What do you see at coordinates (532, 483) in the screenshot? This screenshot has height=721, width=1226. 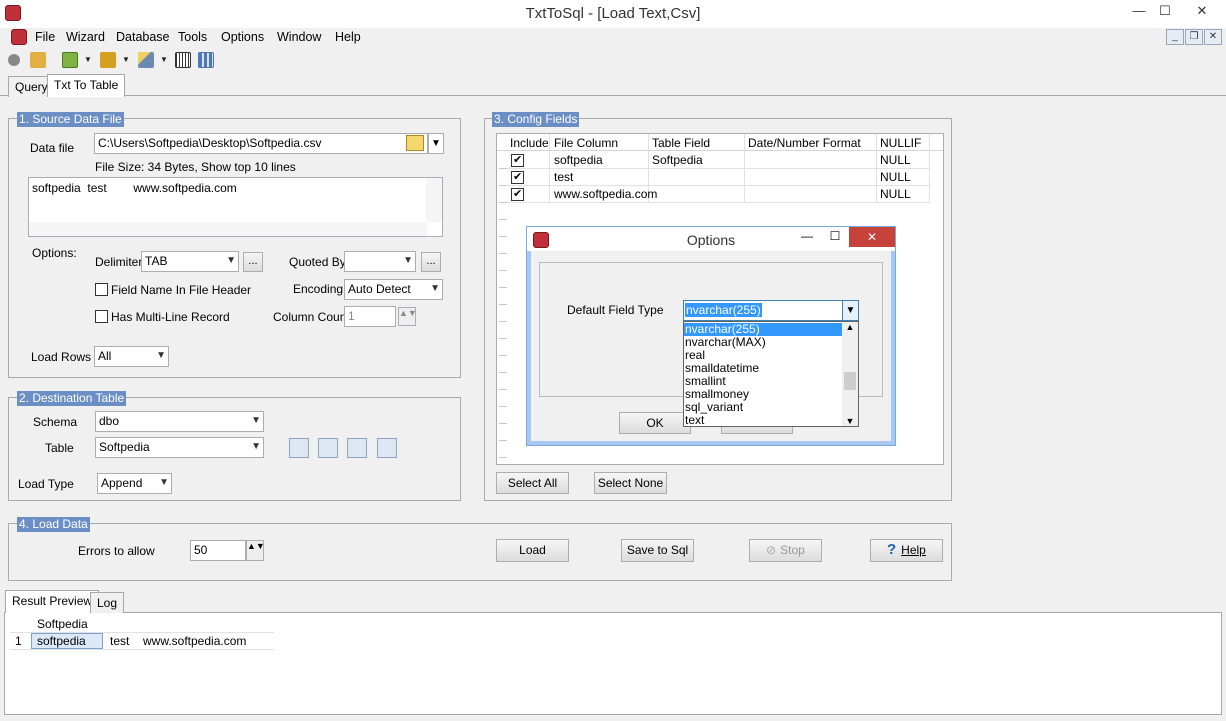 I see `select-all-button: Select All` at bounding box center [532, 483].